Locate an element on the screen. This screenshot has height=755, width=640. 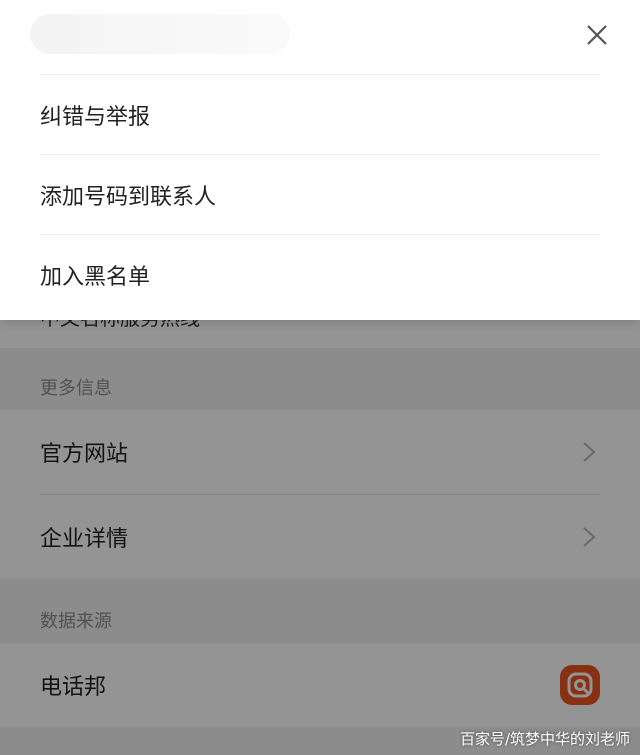
close-icon is located at coordinates (597, 37).